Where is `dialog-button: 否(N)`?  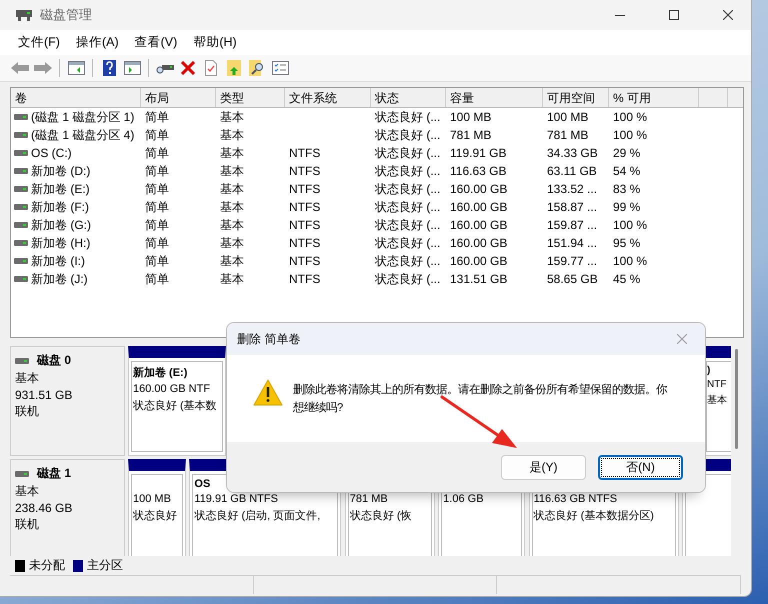
dialog-button: 否(N) is located at coordinates (640, 467).